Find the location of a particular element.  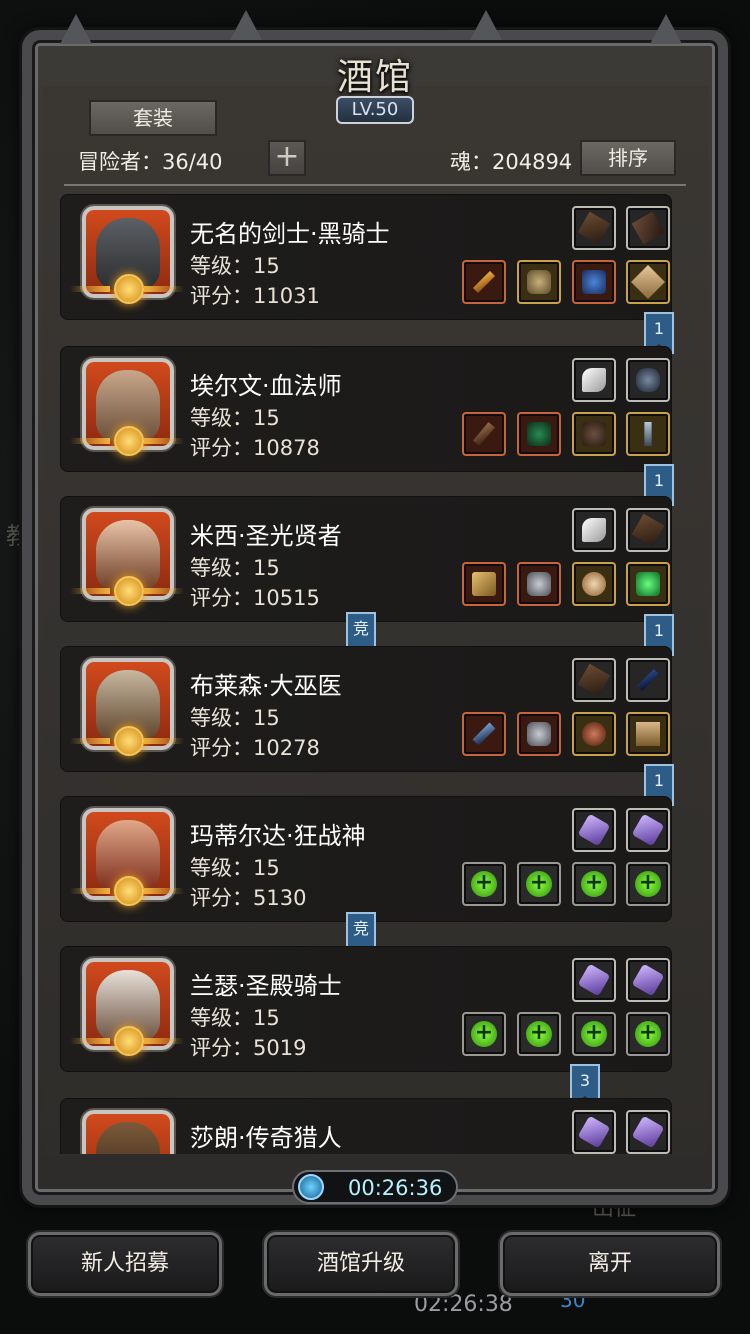

hero-card: 布莱森·大巫医 等级：15 评分：10278 is located at coordinates (366, 709).